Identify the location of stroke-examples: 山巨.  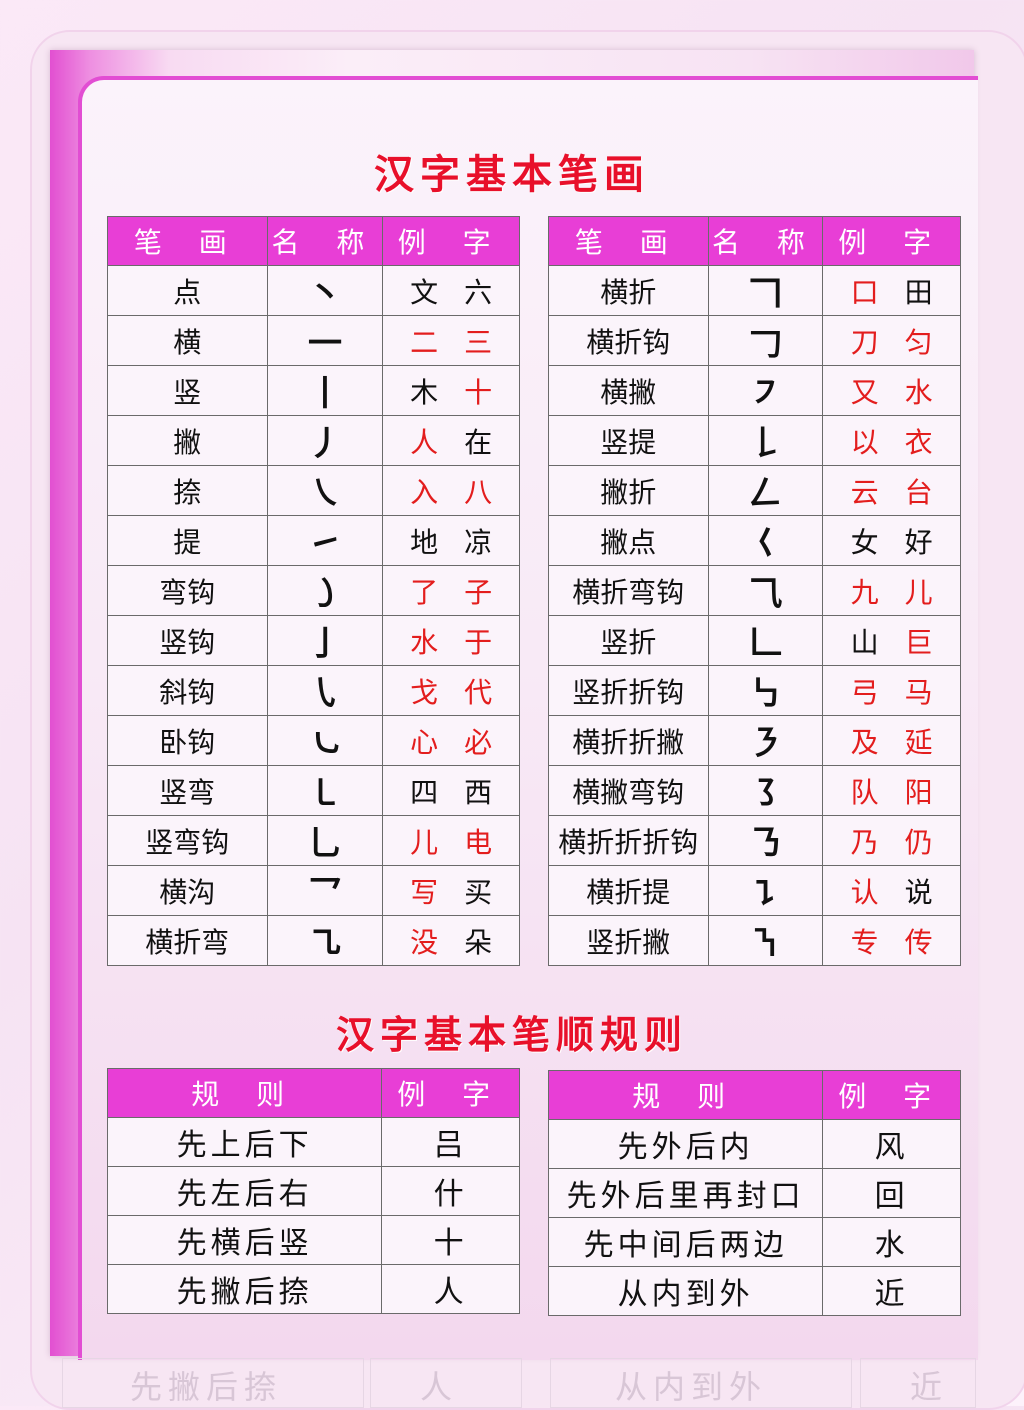
(891, 640).